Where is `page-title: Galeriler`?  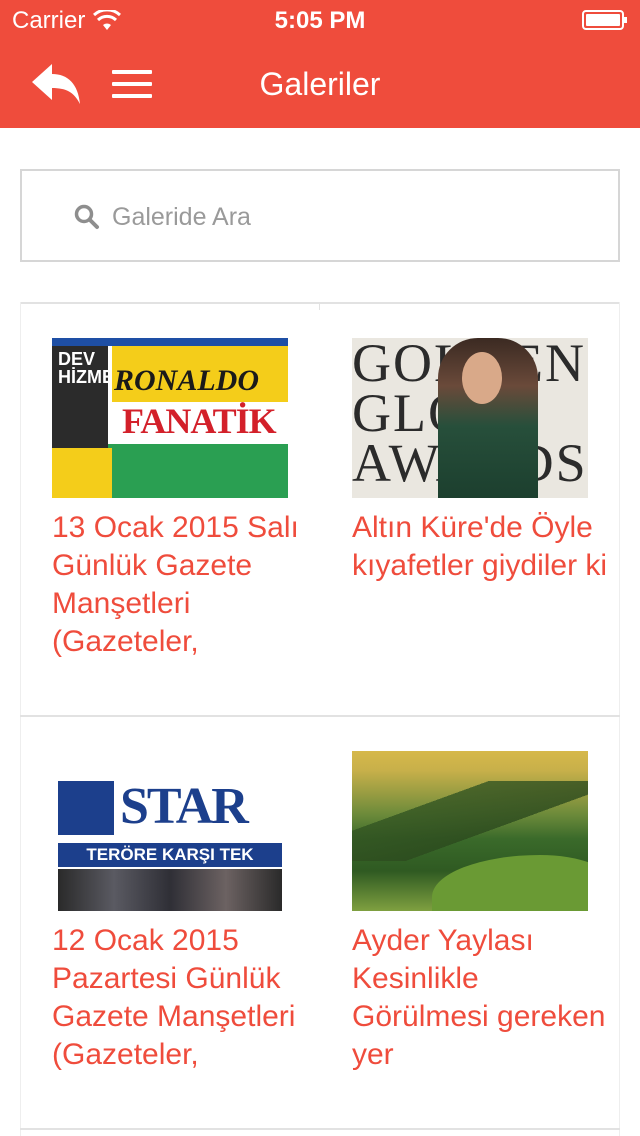 page-title: Galeriler is located at coordinates (320, 84).